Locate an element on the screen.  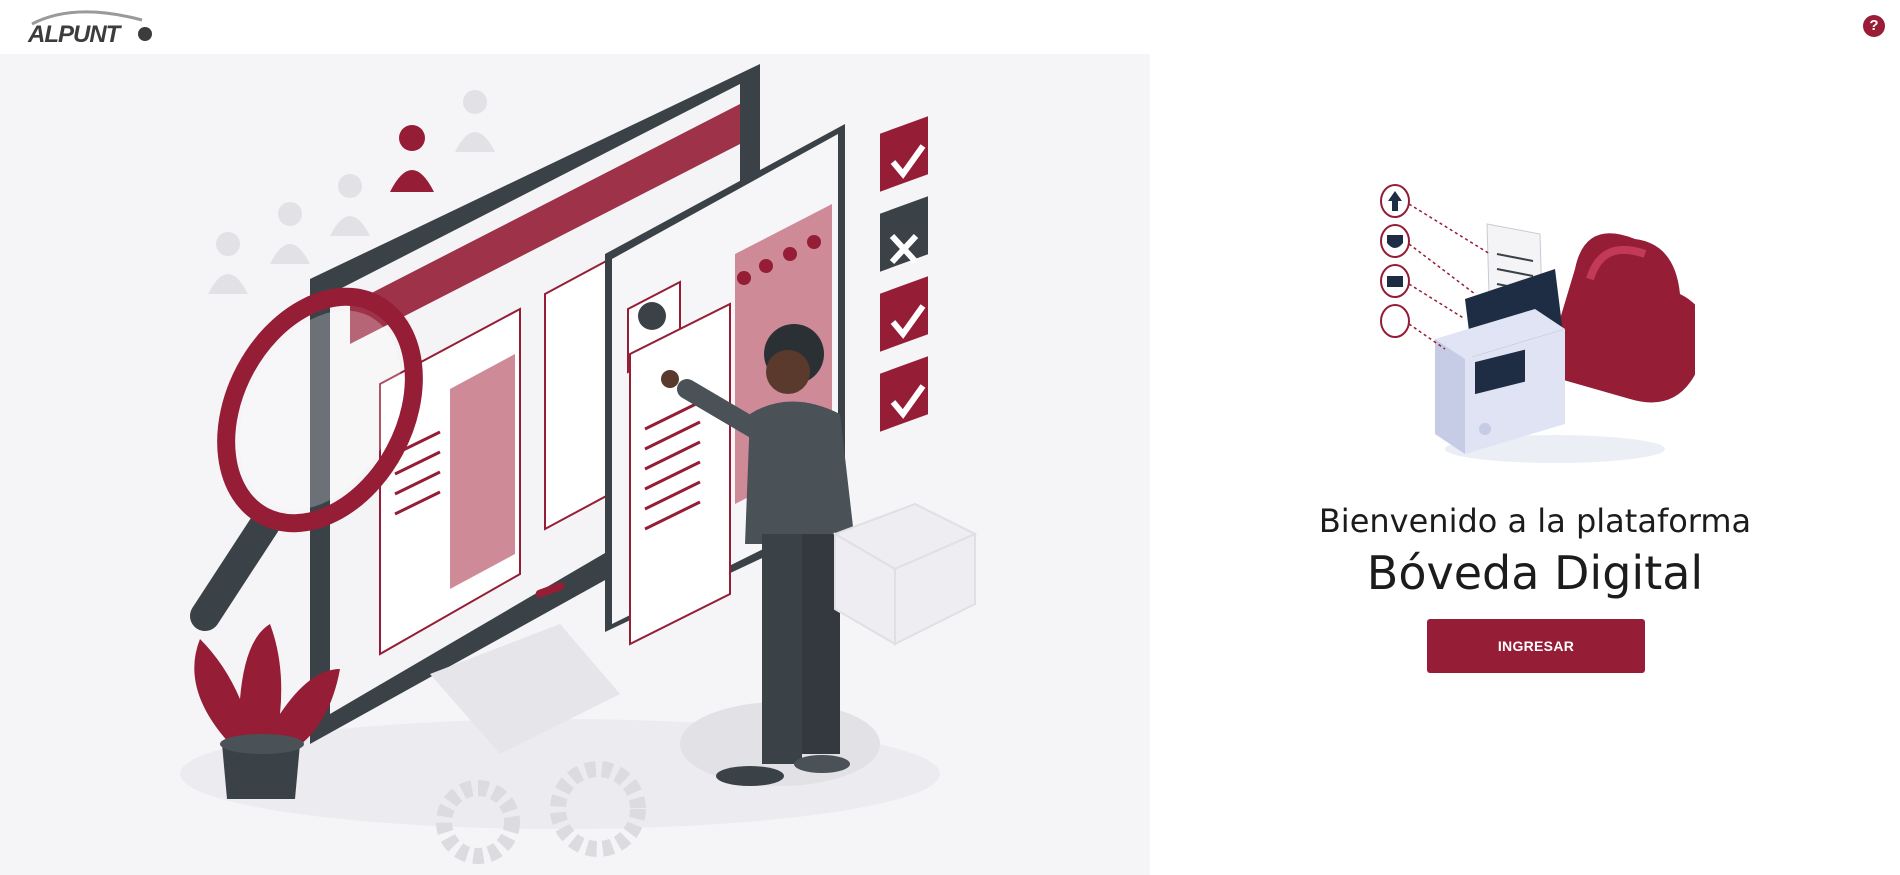
help-button: ? is located at coordinates (1874, 26).